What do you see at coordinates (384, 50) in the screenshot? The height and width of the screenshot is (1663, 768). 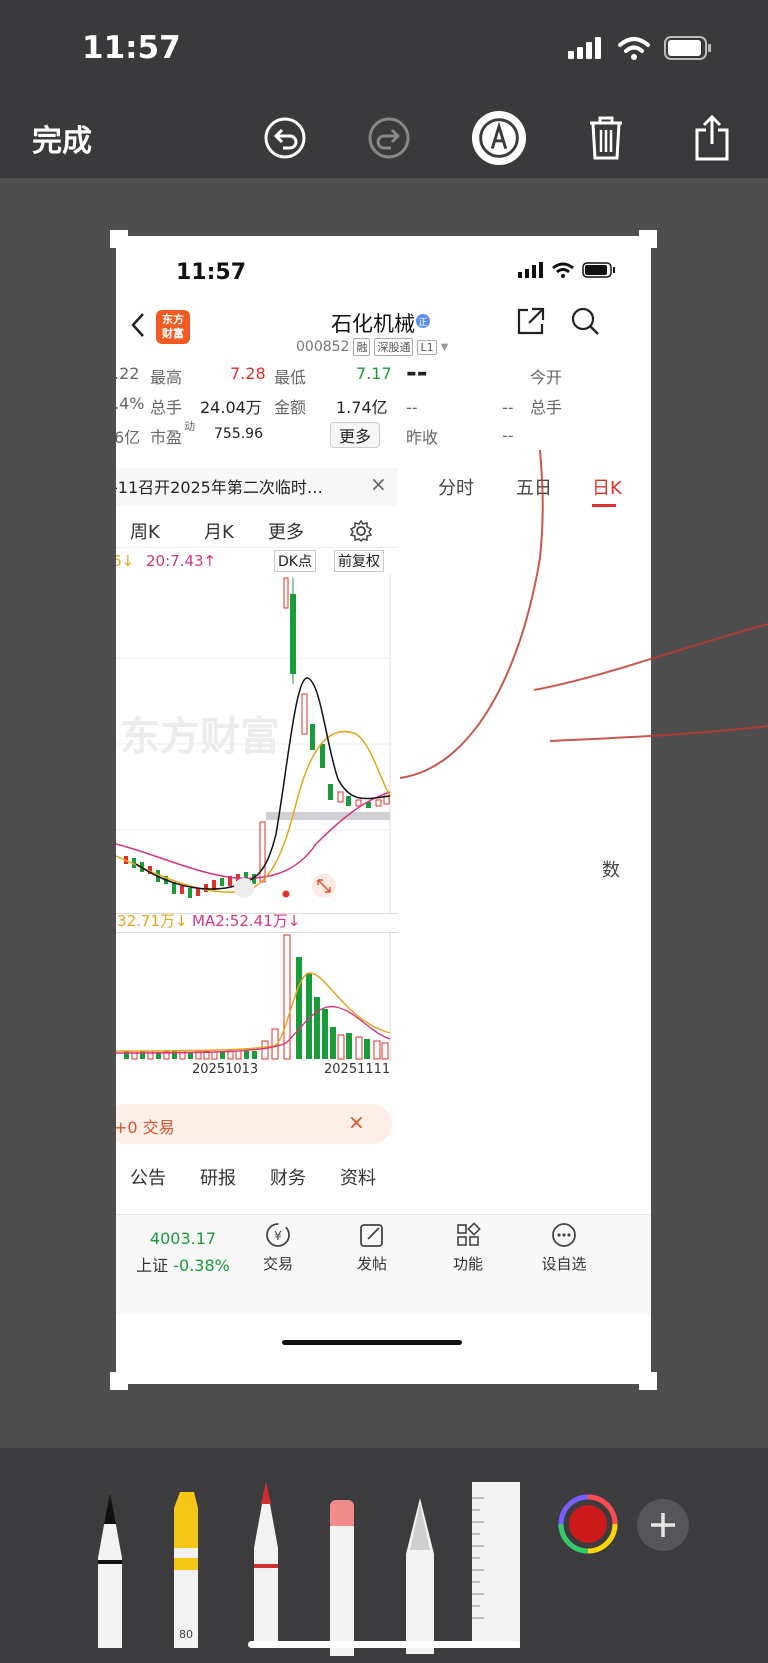 I see `status-bar: 11:57` at bounding box center [384, 50].